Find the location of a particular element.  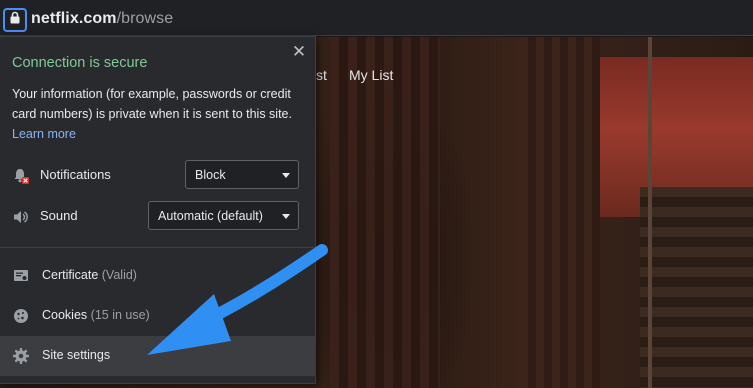

site-settings-label: Site settings is located at coordinates (76, 355).